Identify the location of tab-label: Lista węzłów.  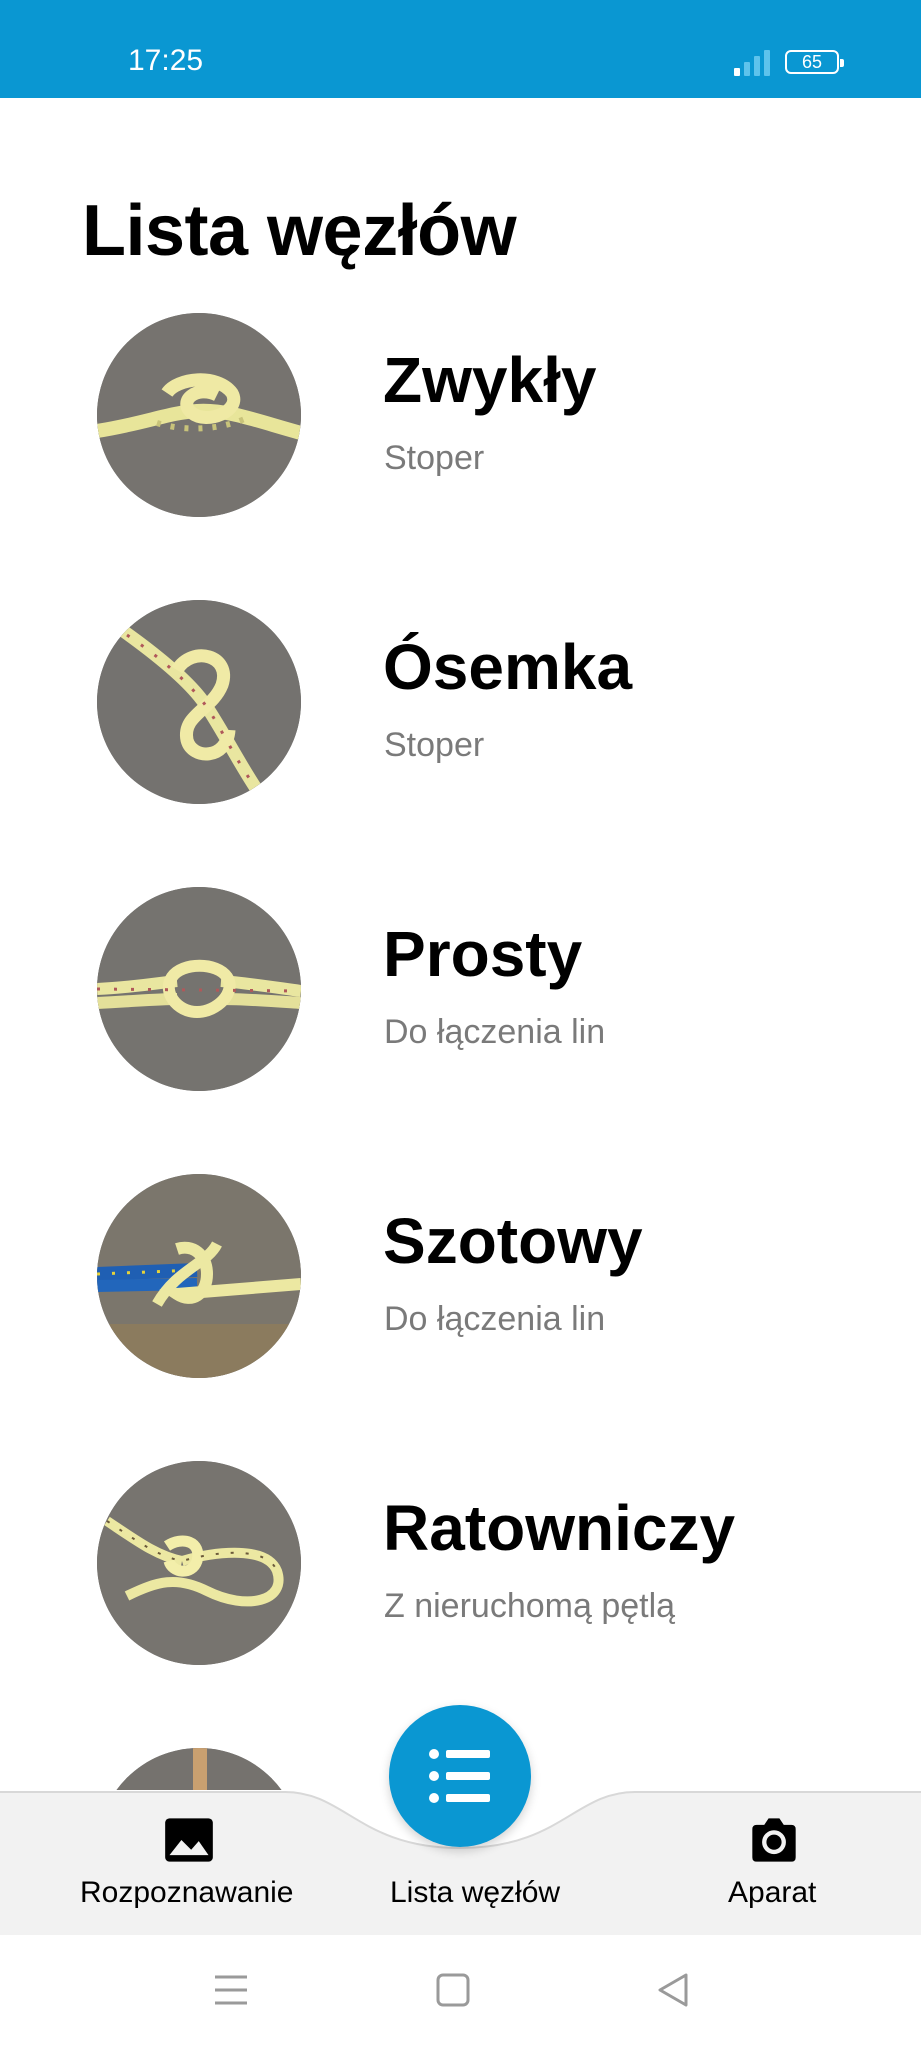
(475, 1892).